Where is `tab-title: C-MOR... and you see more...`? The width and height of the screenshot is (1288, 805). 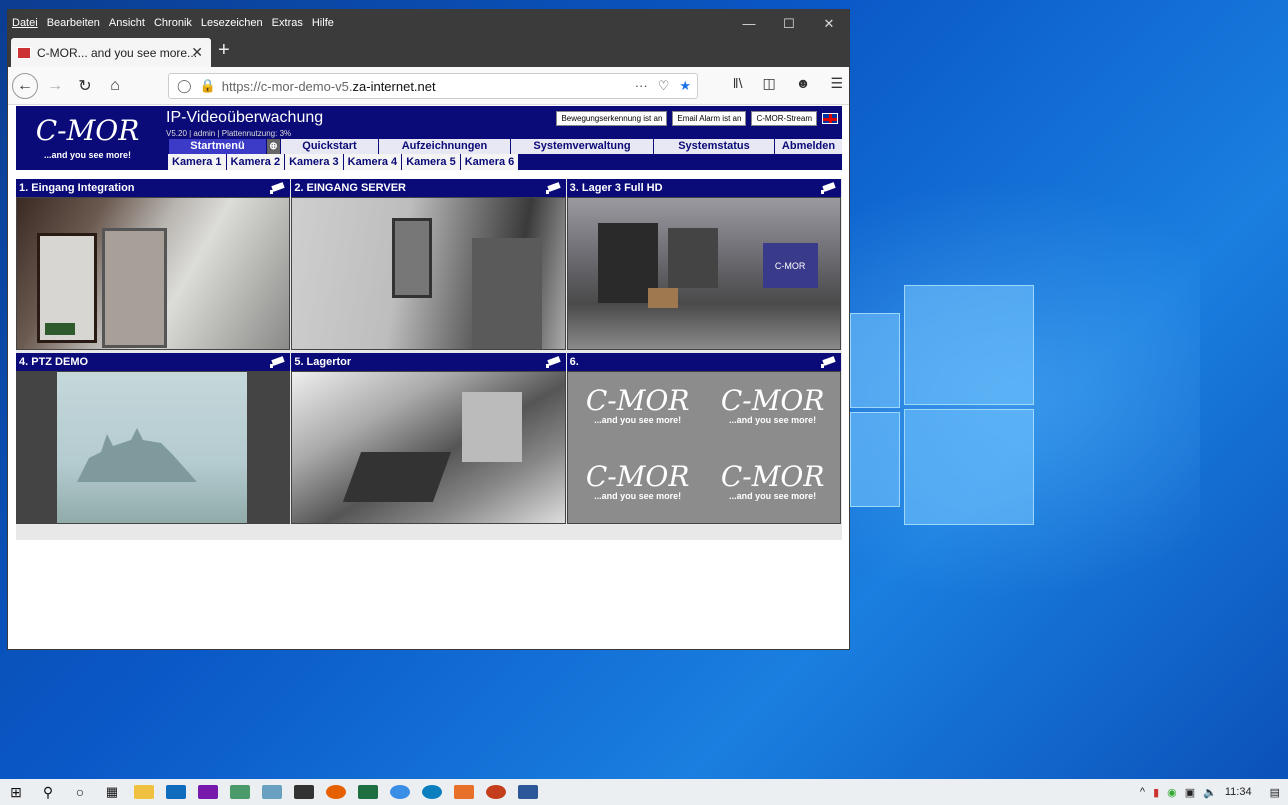 tab-title: C-MOR... and you see more... is located at coordinates (117, 52).